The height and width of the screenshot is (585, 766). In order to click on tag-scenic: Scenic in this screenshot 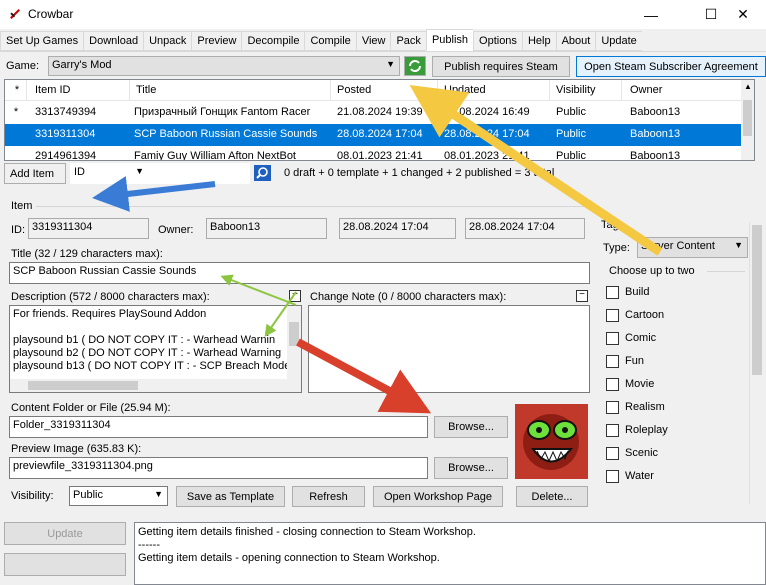, I will do `click(632, 453)`.